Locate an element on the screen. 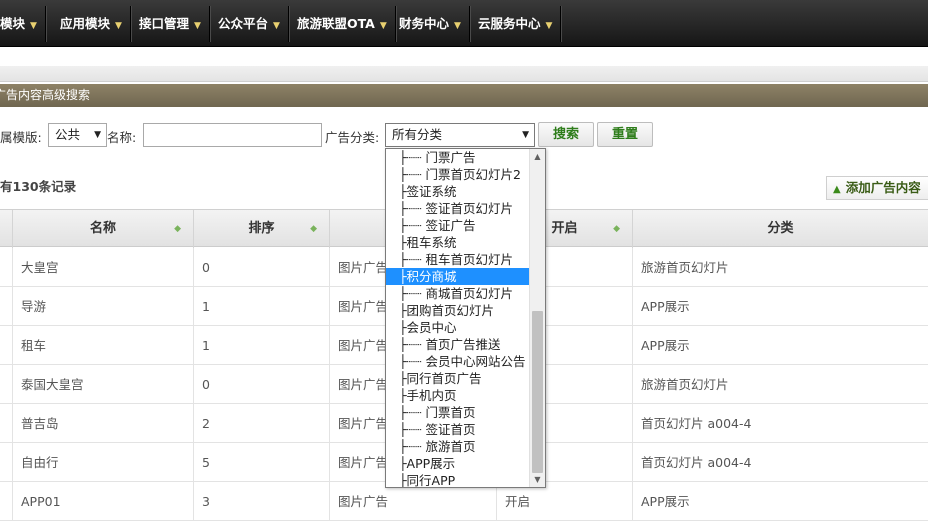 The image size is (928, 521). dropdown-option: ├租车系统 is located at coordinates (458, 242).